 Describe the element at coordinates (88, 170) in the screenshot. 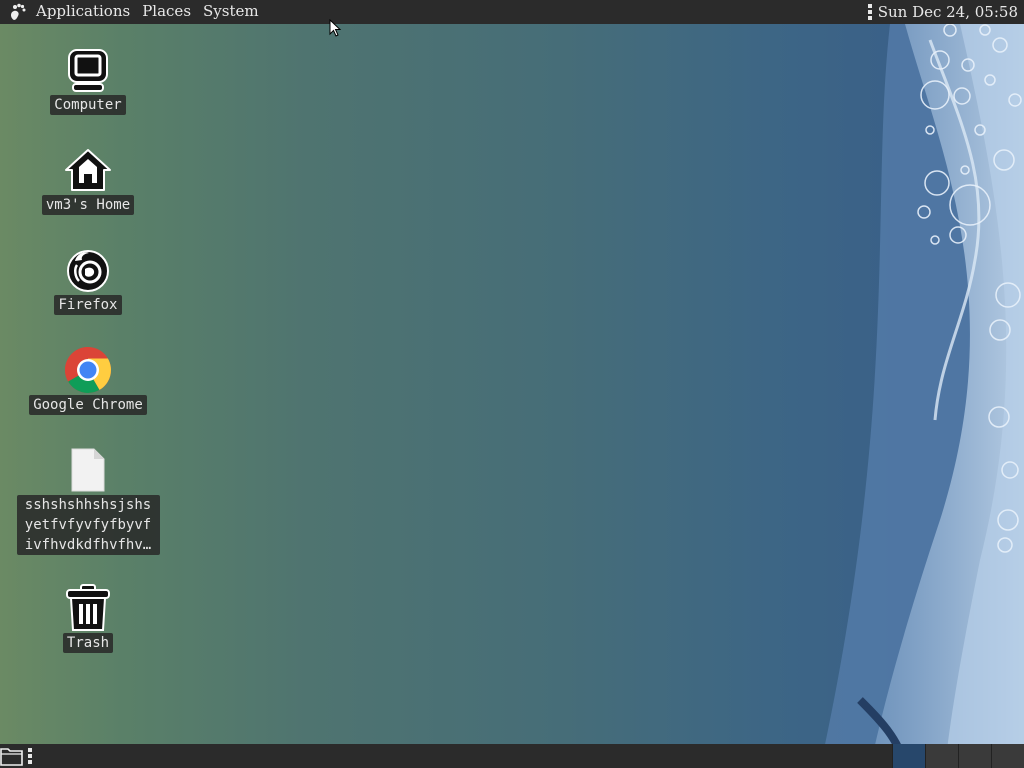

I see `home-folder-icon` at that location.